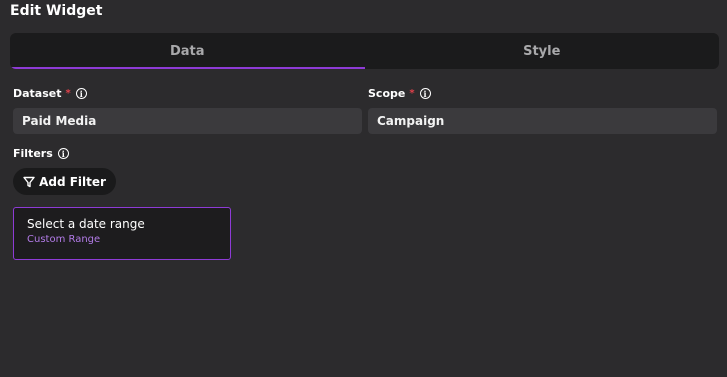 The image size is (727, 377). I want to click on date-range-card: Select a date range Custom Range, so click(122, 233).